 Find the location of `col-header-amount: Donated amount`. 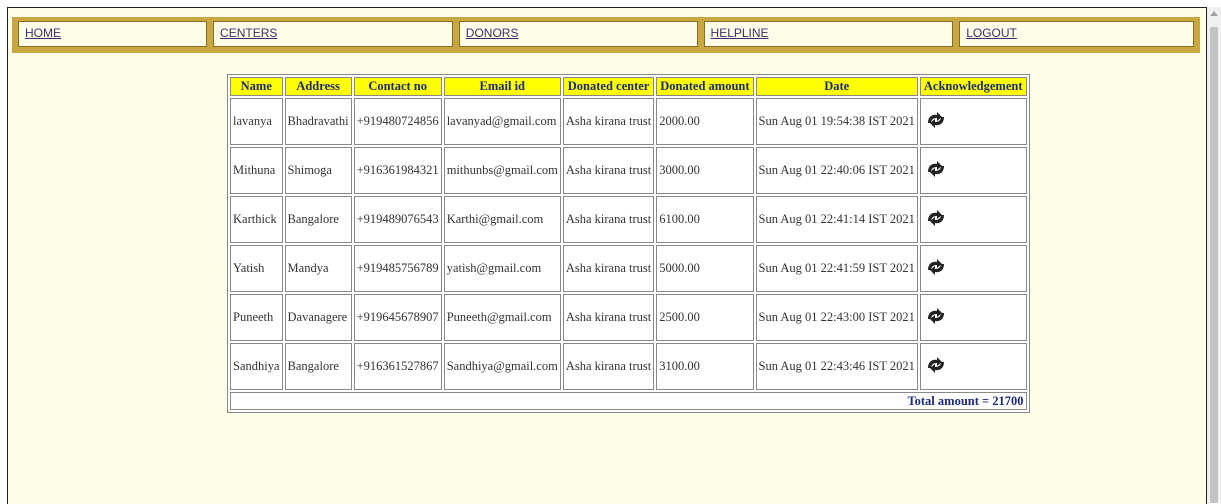

col-header-amount: Donated amount is located at coordinates (705, 86).